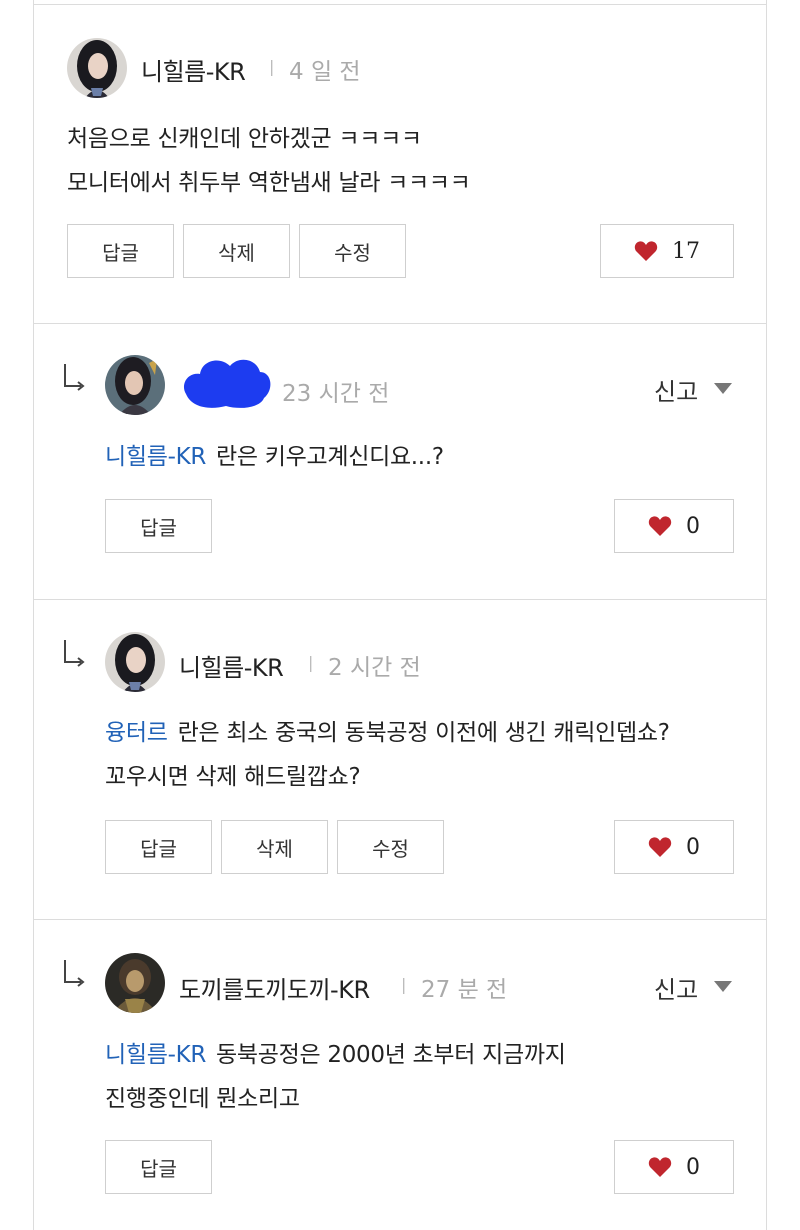  What do you see at coordinates (686, 251) in the screenshot?
I see `like-count: 17` at bounding box center [686, 251].